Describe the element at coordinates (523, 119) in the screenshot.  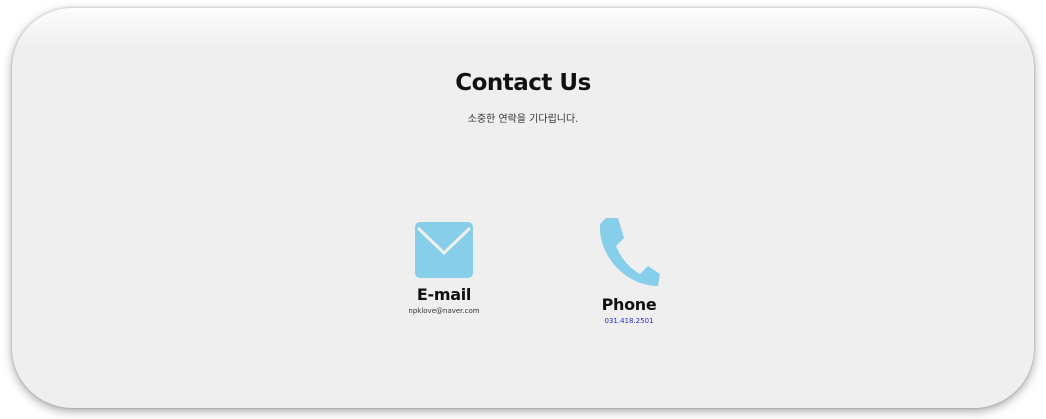
I see `section-subtitle: 소중한 연락을 기다립니다.` at that location.